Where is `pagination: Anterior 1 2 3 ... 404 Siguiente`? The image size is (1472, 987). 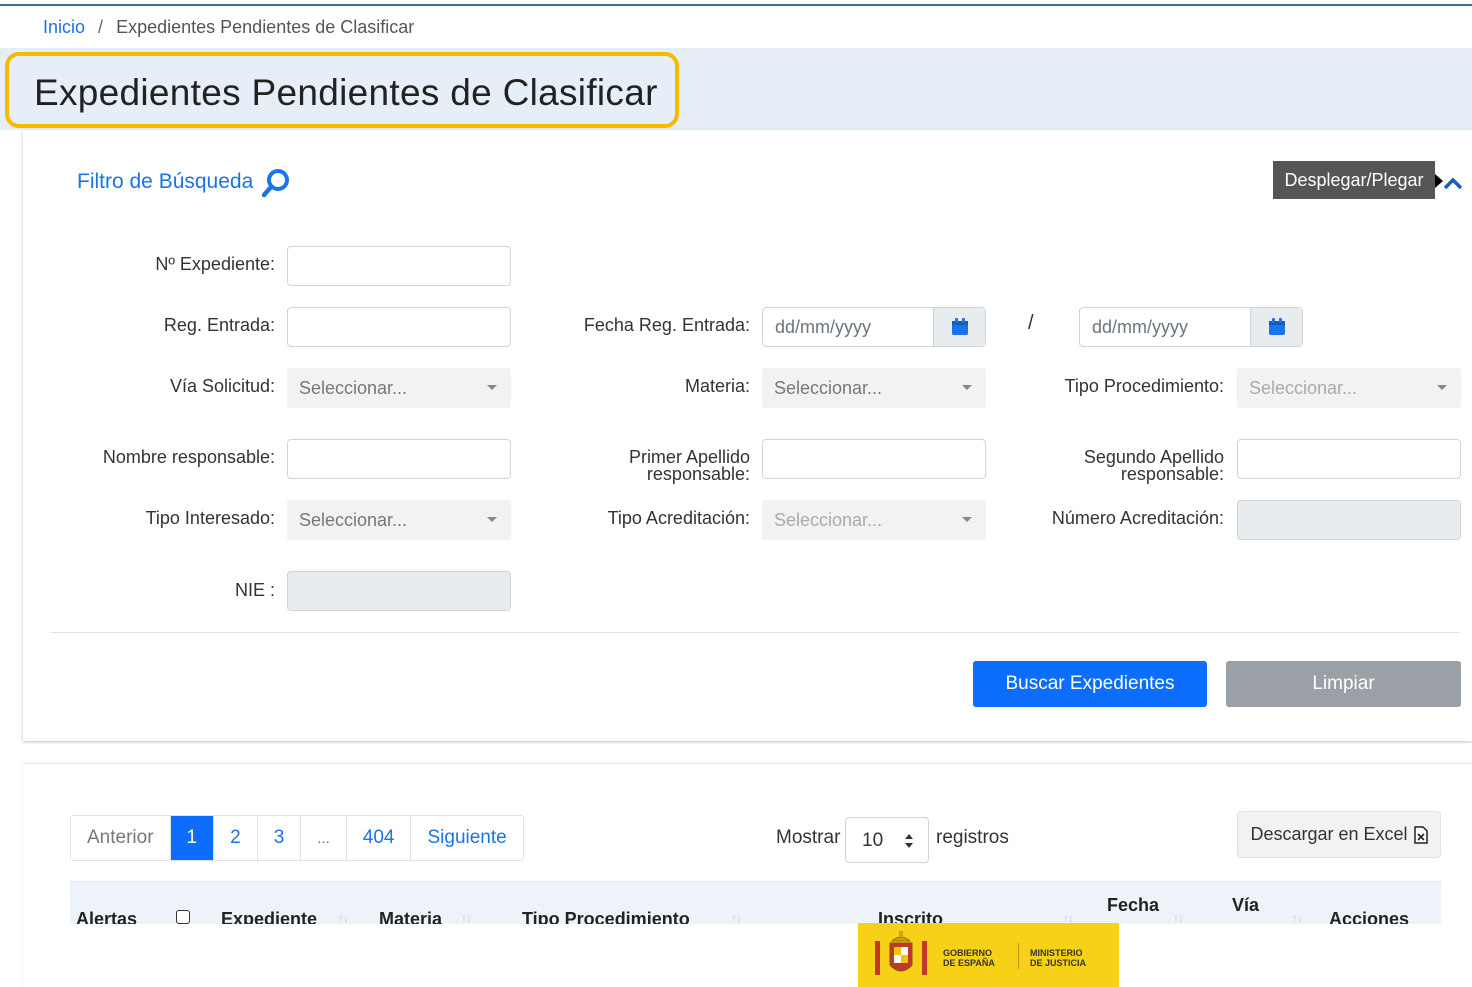
pagination: Anterior 1 2 3 ... 404 Siguiente is located at coordinates (297, 838).